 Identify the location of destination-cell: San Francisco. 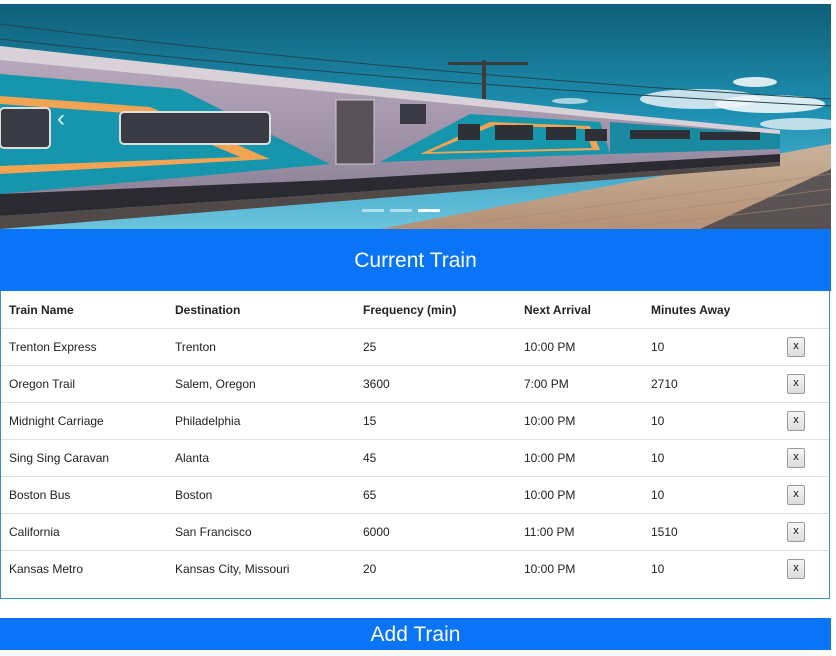
(261, 532).